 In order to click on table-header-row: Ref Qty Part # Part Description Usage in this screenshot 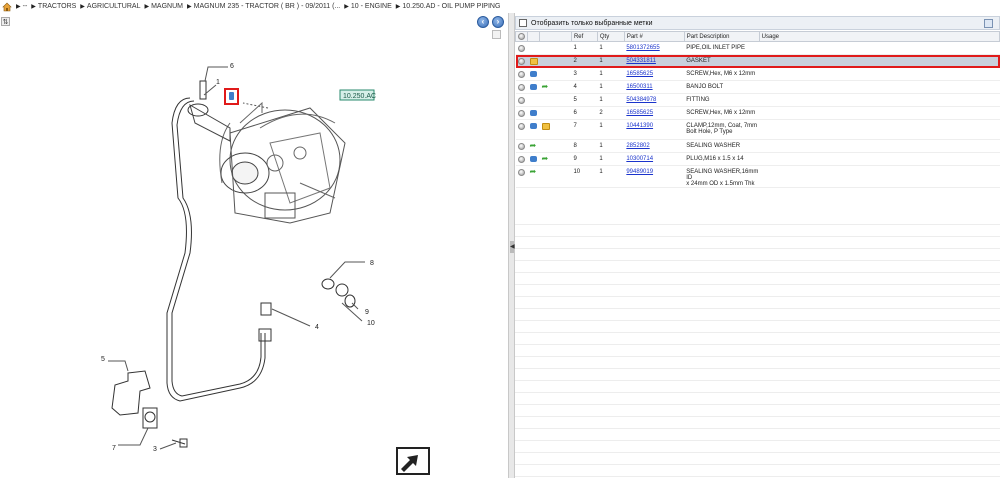, I will do `click(757, 36)`.